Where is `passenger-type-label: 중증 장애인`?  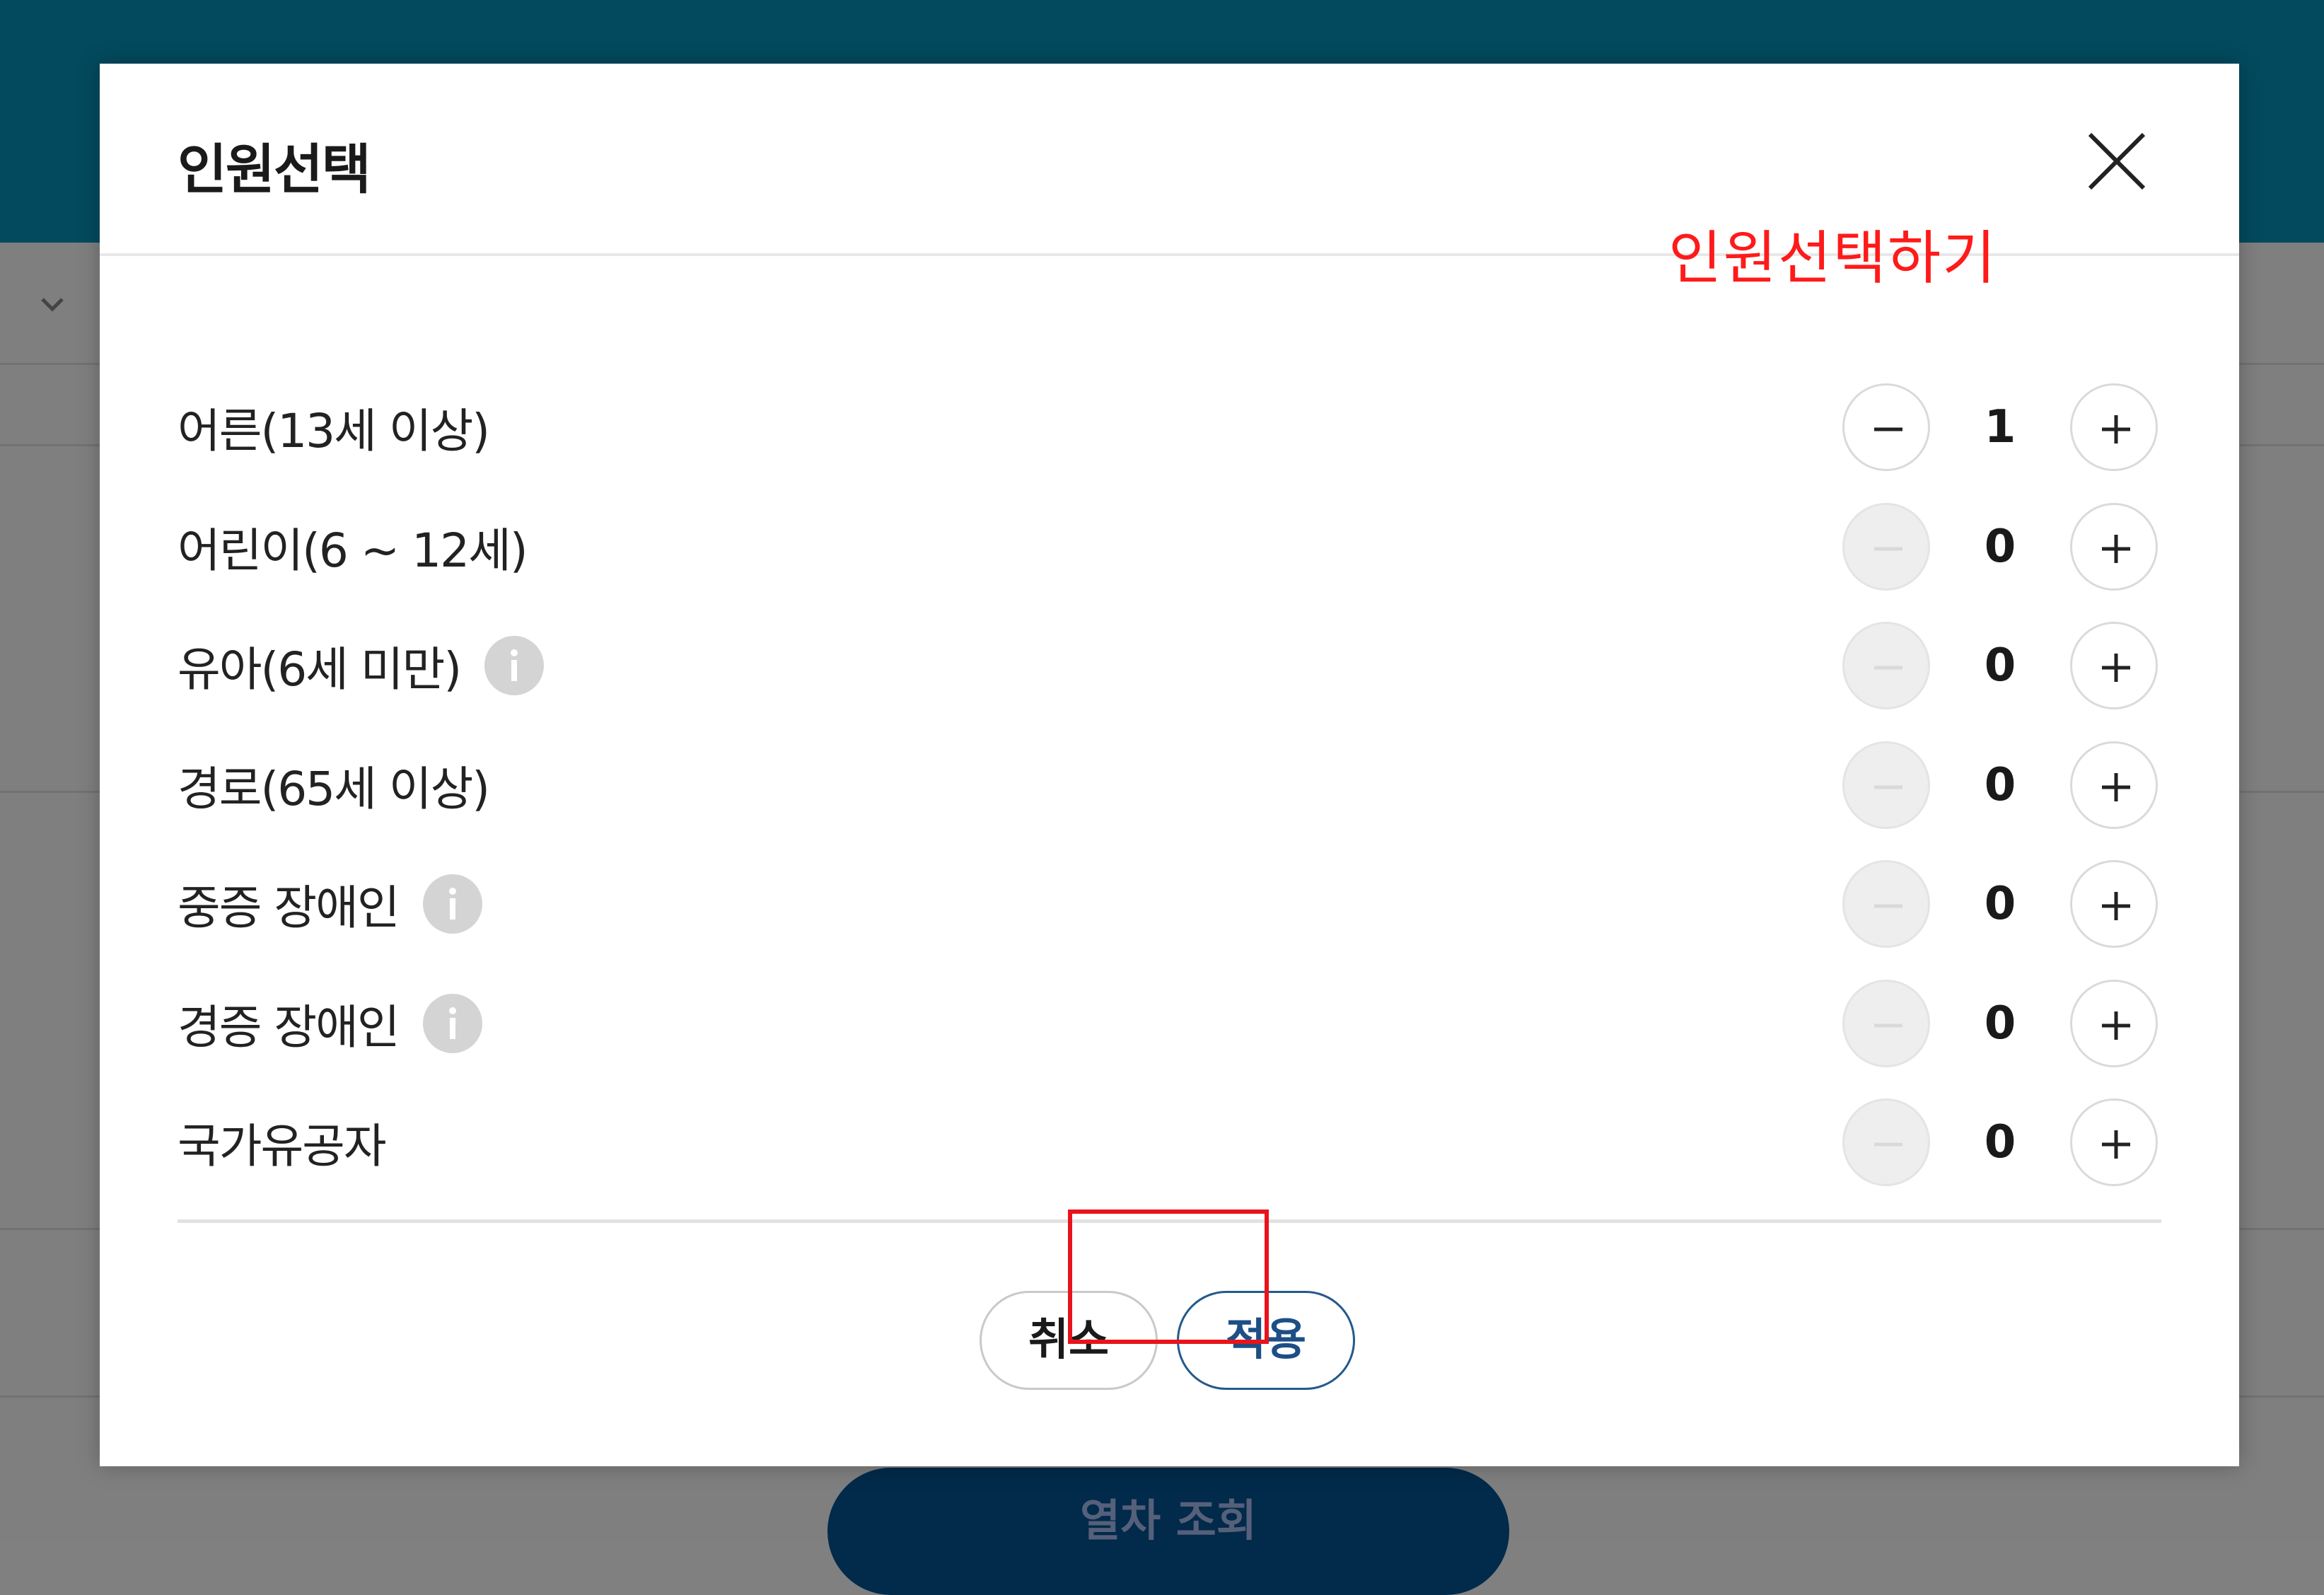
passenger-type-label: 중증 장애인 is located at coordinates (330, 904).